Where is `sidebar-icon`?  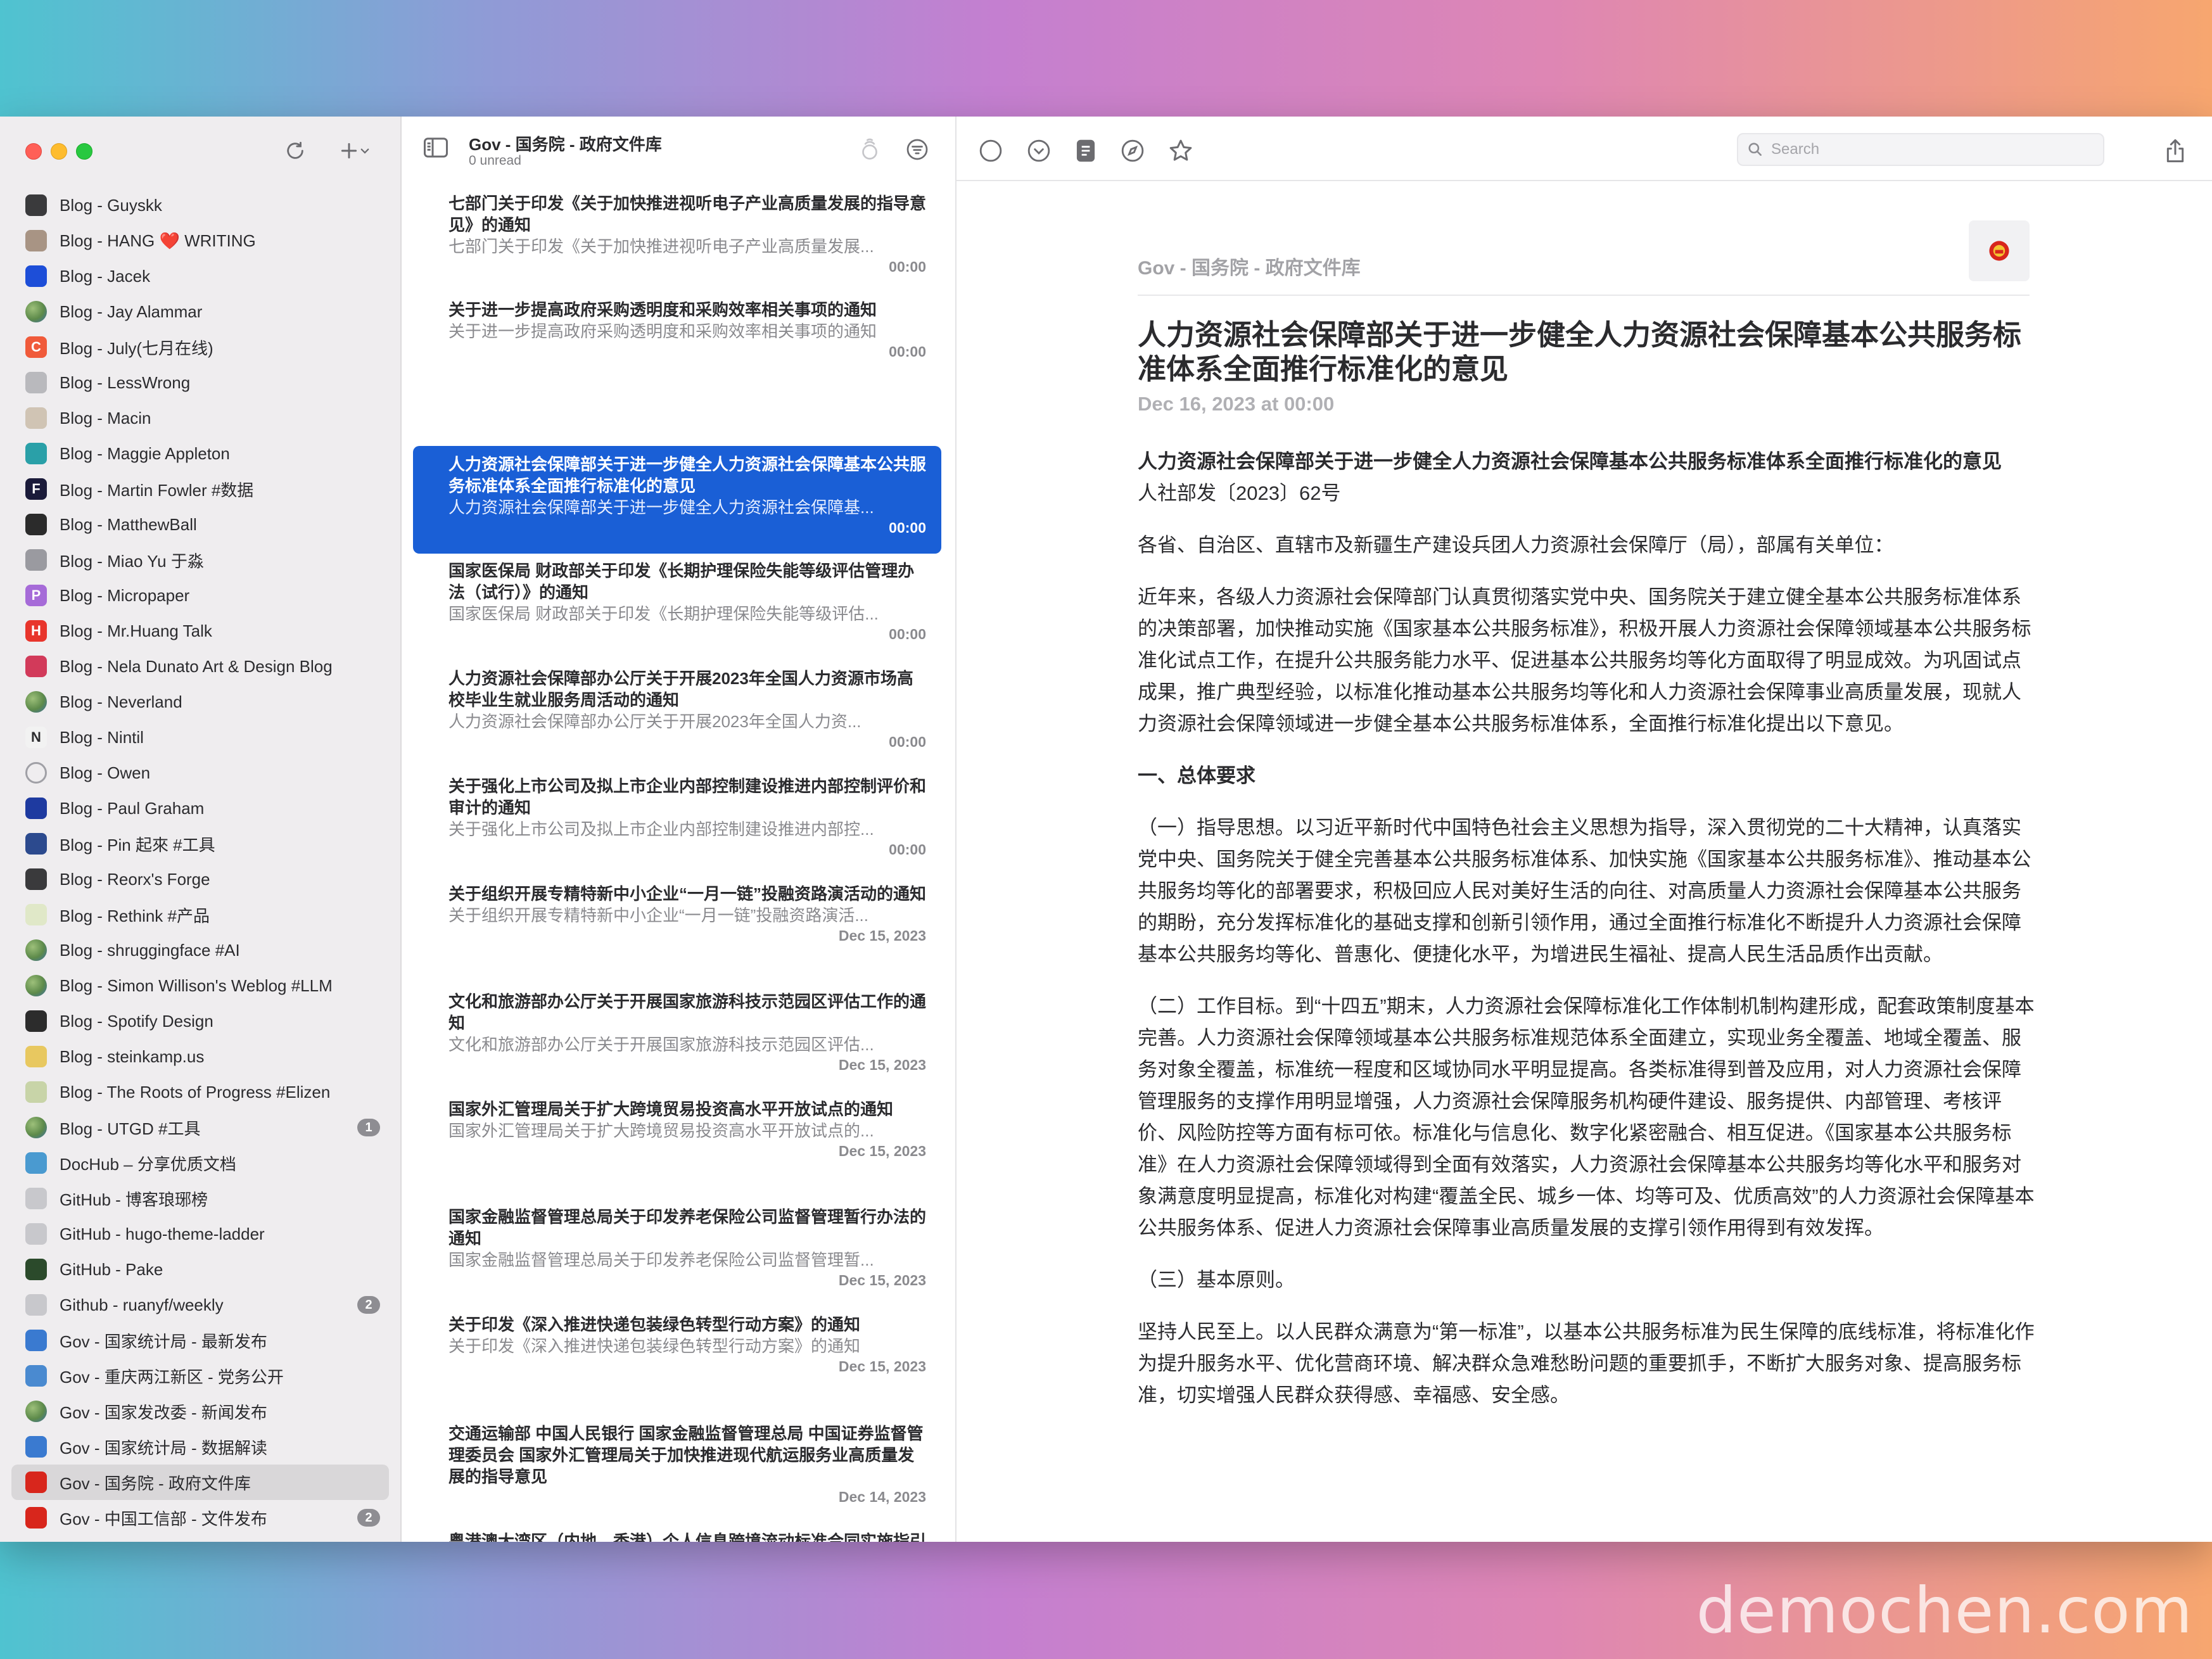
sidebar-icon is located at coordinates (436, 147).